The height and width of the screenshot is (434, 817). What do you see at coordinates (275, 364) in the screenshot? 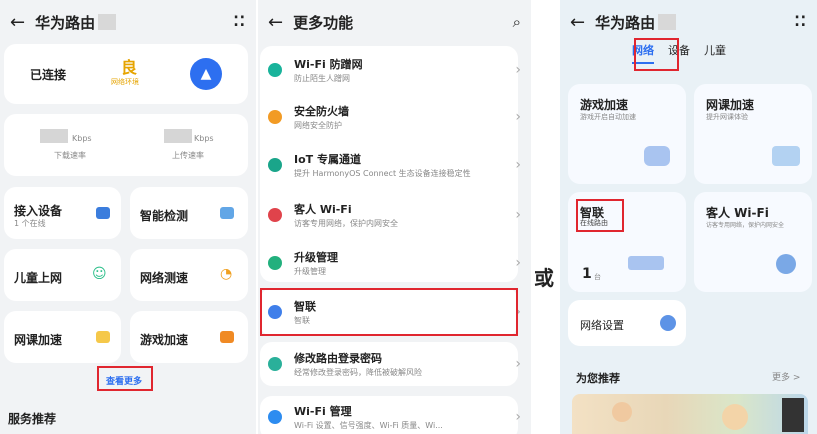
I see `password-icon` at bounding box center [275, 364].